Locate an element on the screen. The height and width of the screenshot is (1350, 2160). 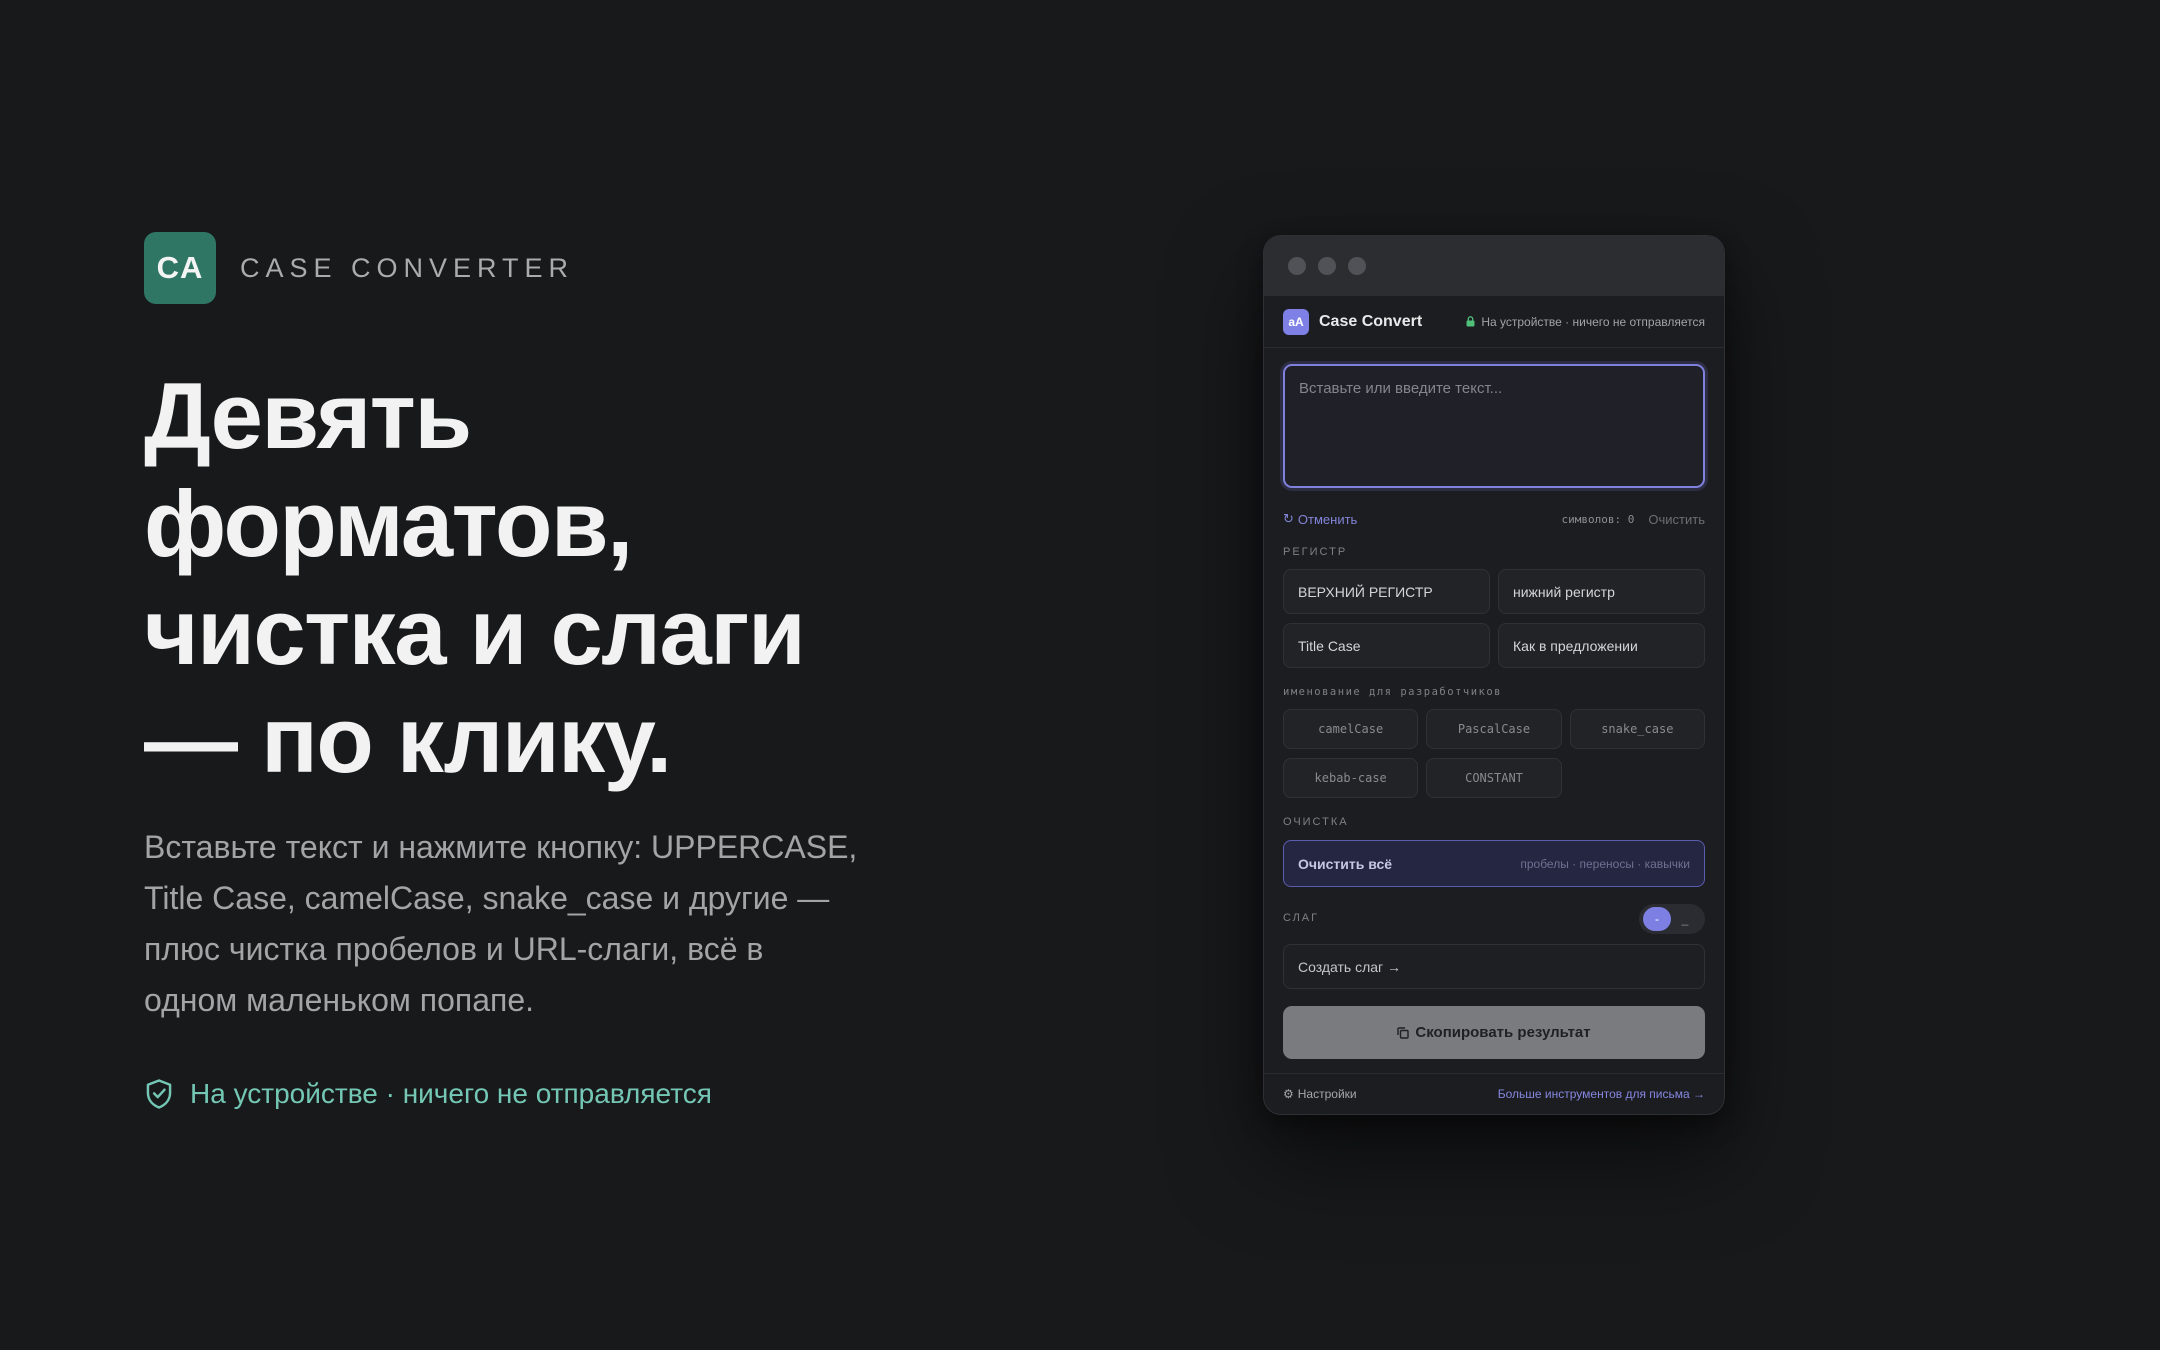
pascalcase-button: PascalCase is located at coordinates (1494, 729).